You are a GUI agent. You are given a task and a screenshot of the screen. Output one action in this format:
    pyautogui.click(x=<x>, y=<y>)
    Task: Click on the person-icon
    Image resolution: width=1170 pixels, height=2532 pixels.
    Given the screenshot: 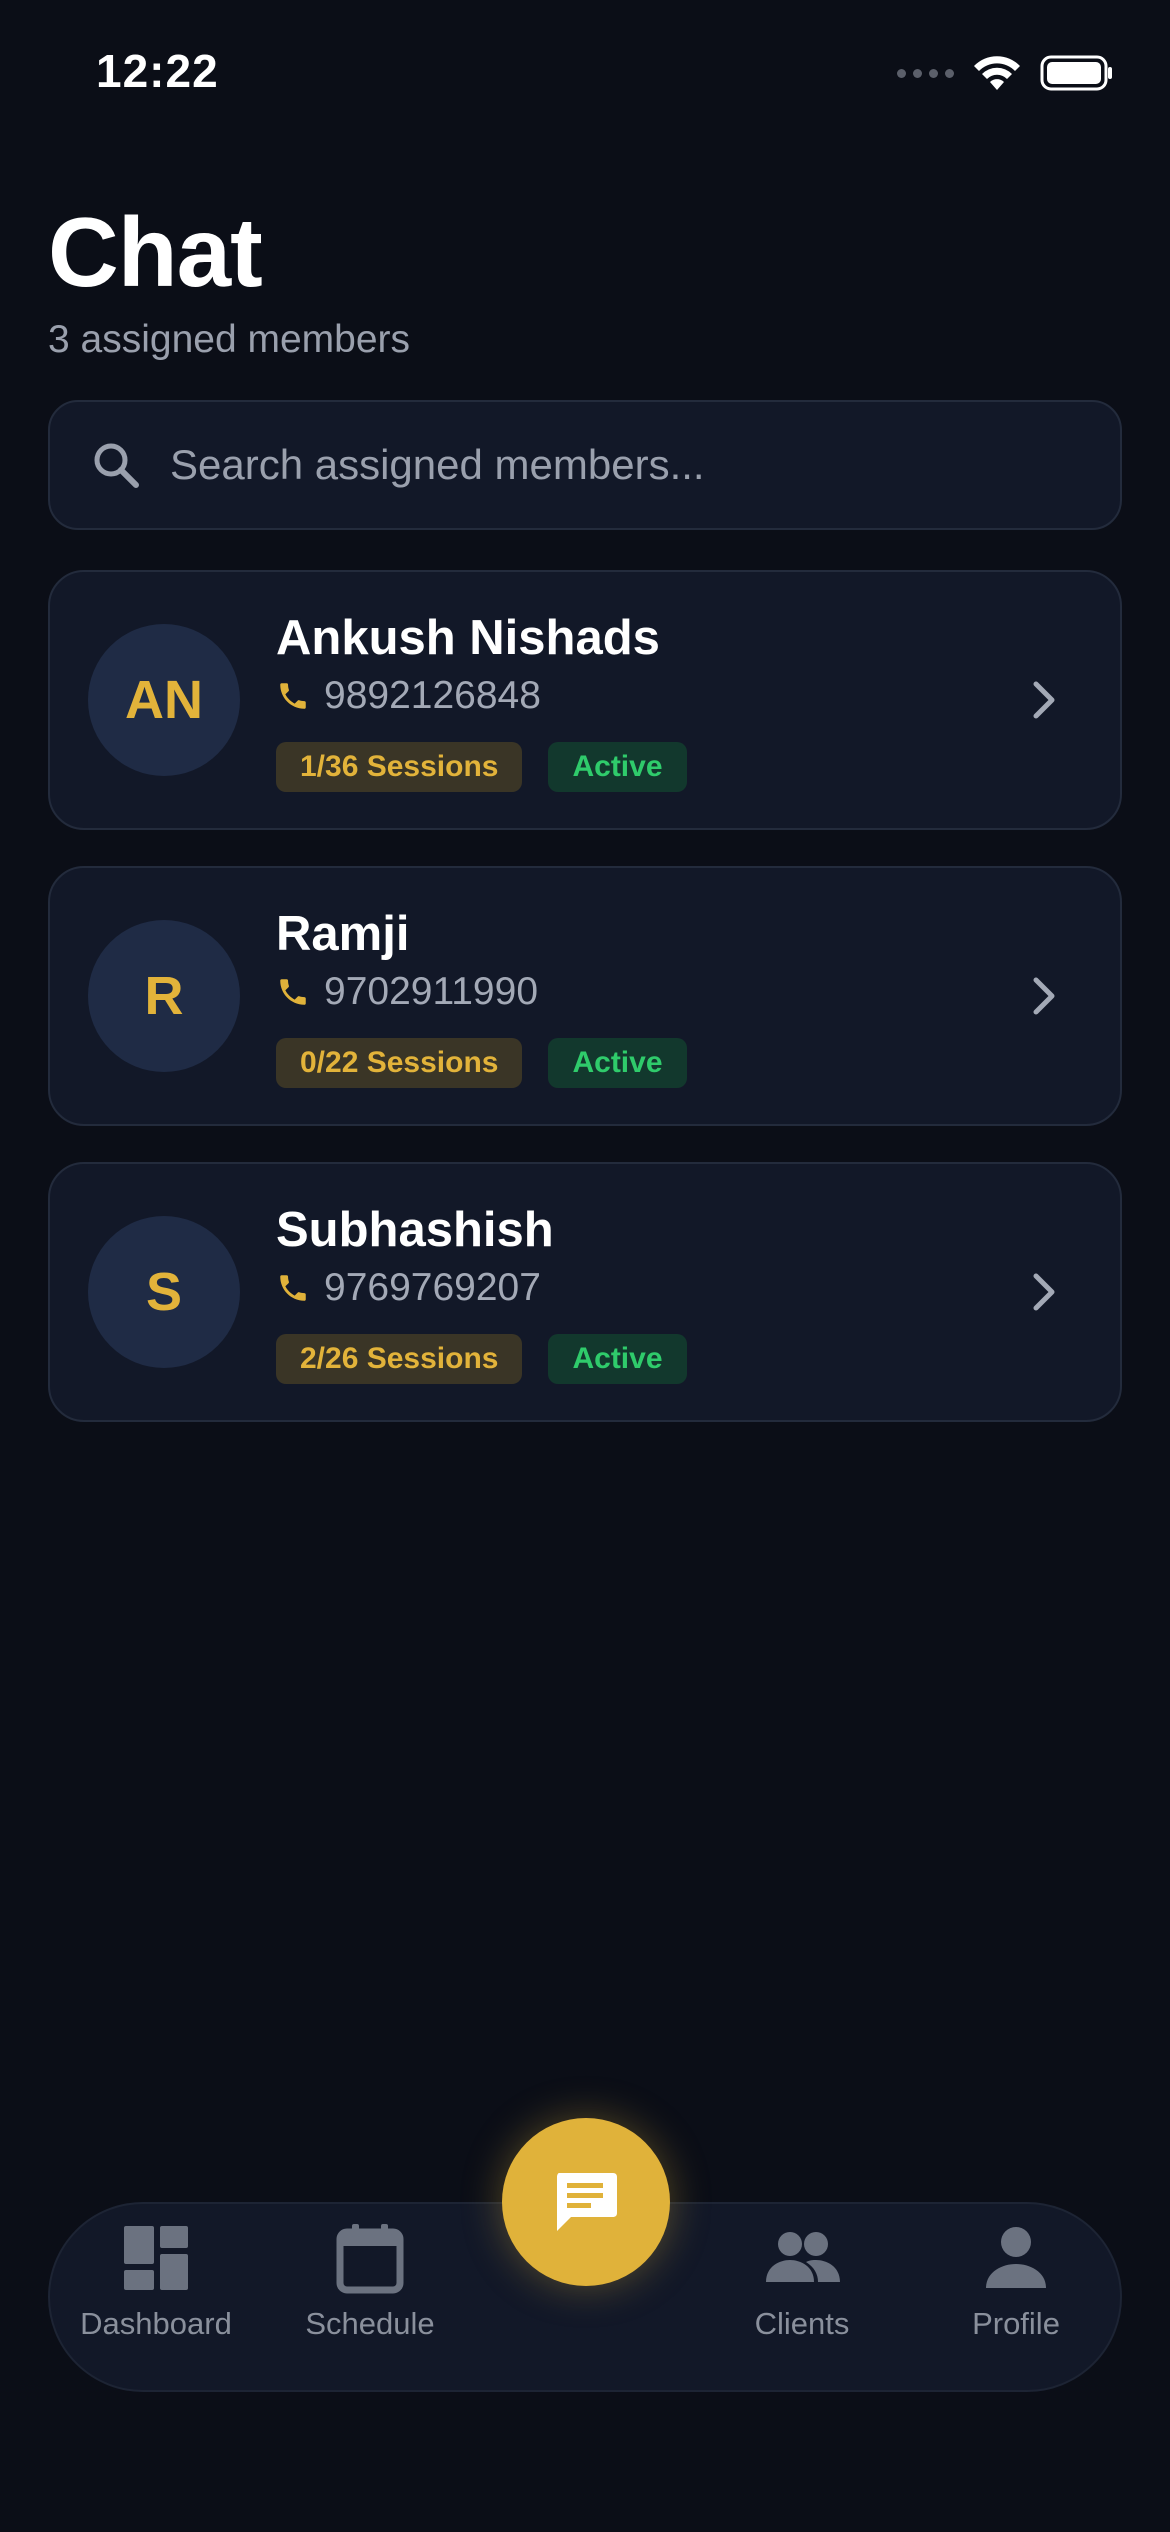 What is the action you would take?
    pyautogui.click(x=1016, y=2257)
    